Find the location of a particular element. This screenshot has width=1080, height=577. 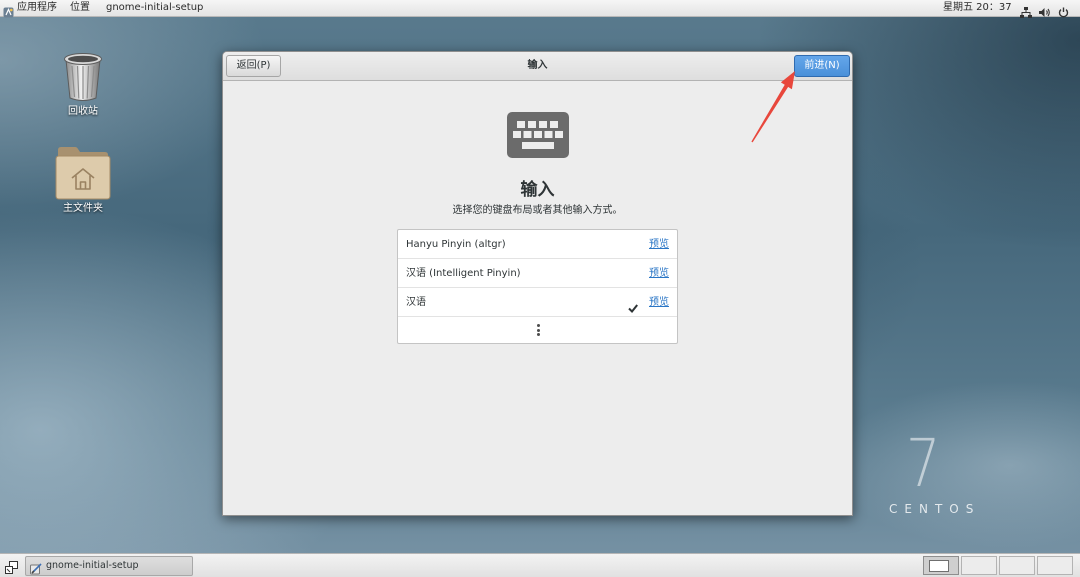

home-folder-label: 主文件夹 is located at coordinates (83, 208).